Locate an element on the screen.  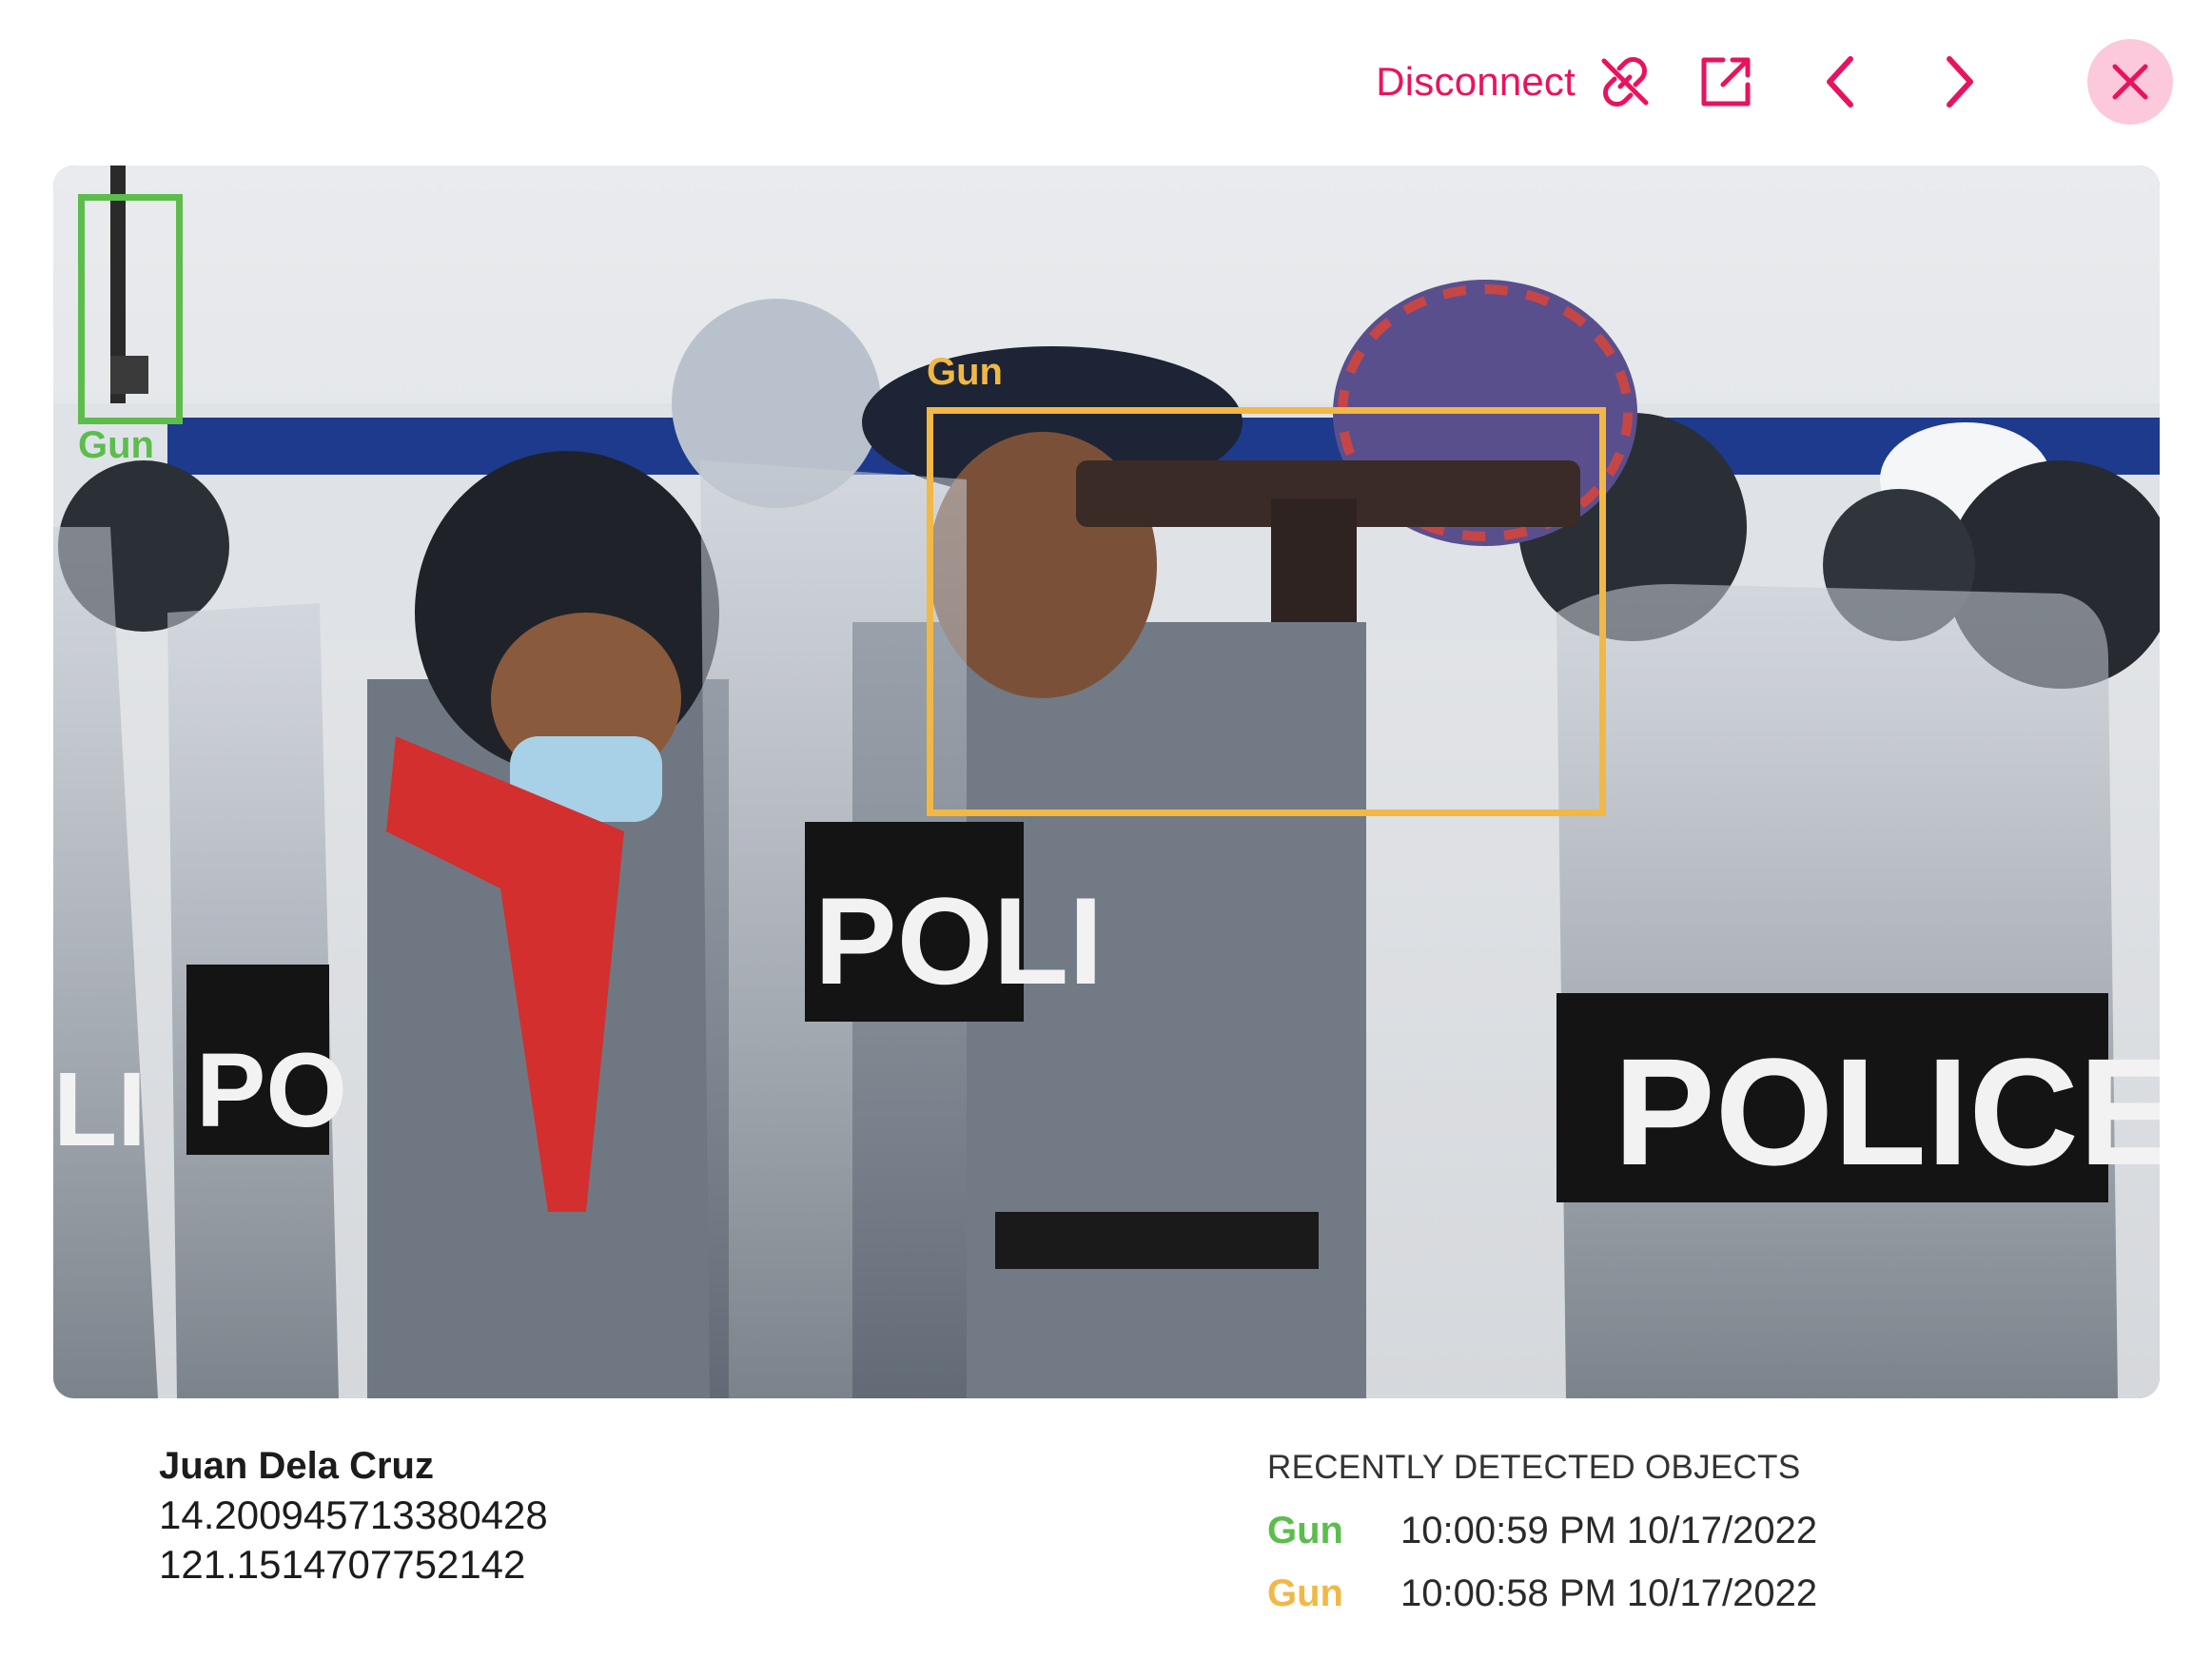
toolbar: Disconnect is located at coordinates (1774, 82).